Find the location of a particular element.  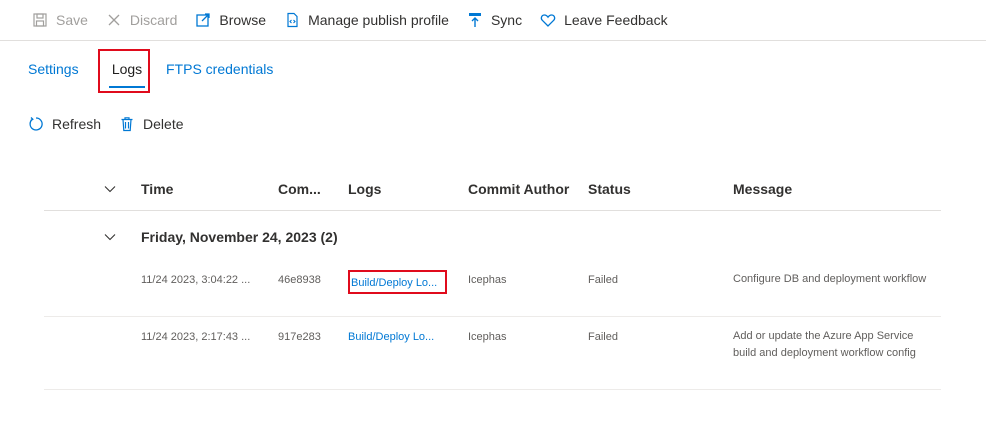

save-icon is located at coordinates (40, 20).